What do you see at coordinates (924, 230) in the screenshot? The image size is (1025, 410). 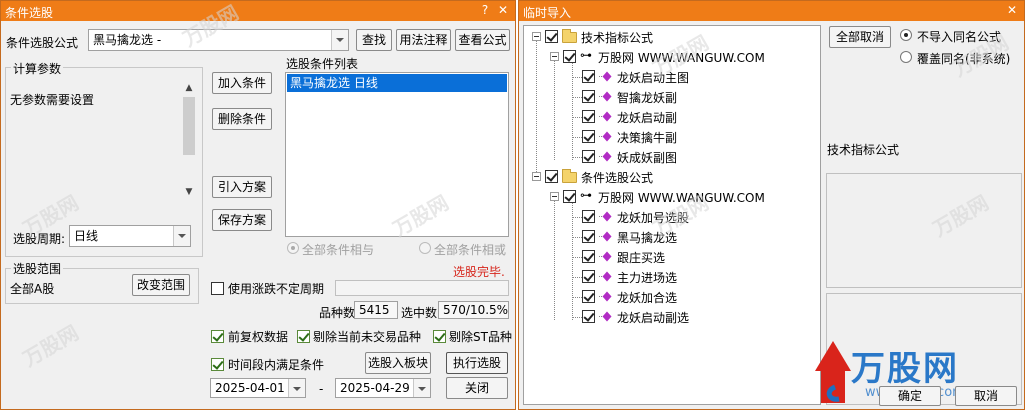 I see `info-panel-top` at bounding box center [924, 230].